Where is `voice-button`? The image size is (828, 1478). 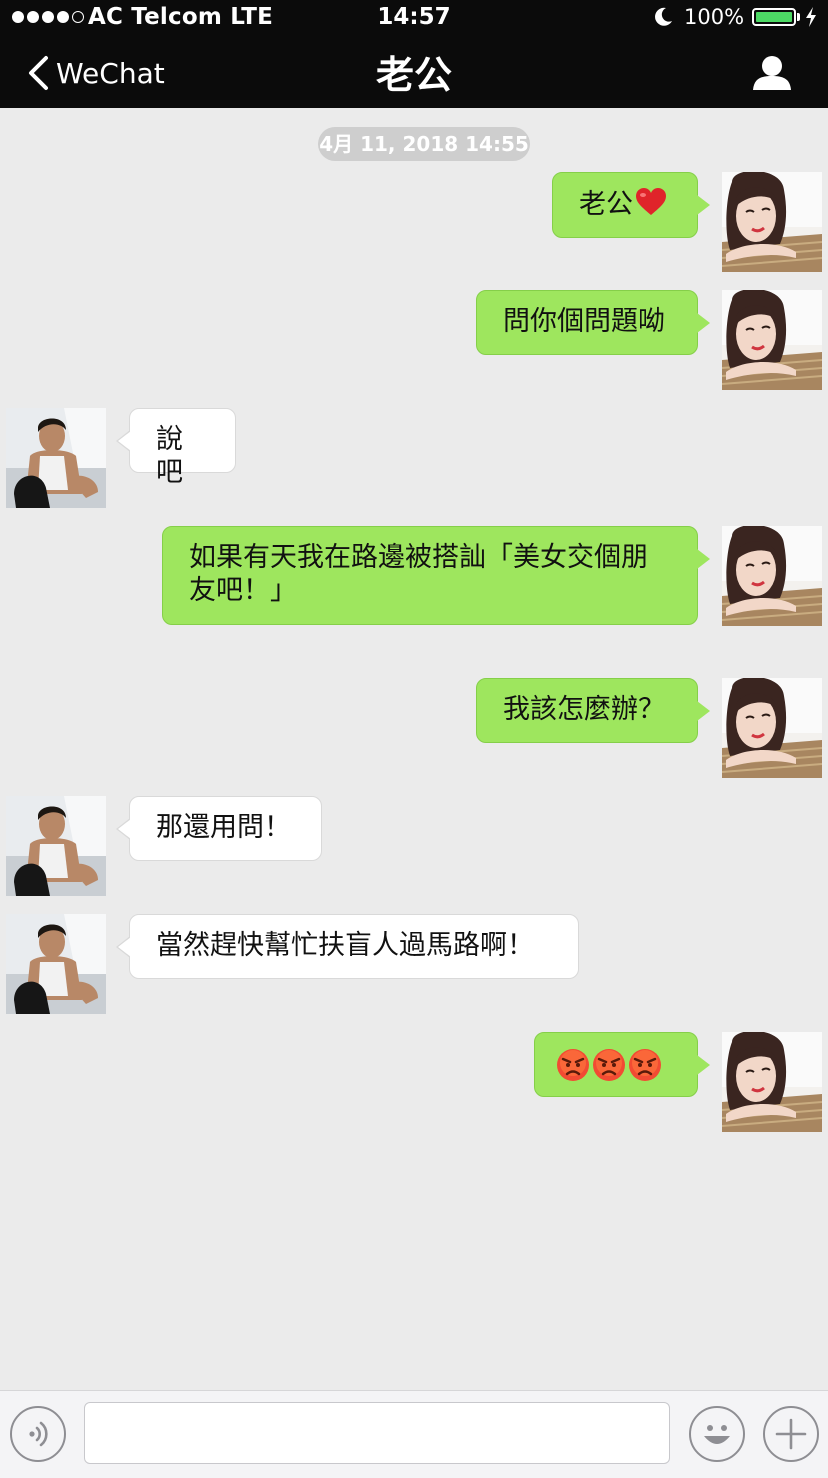 voice-button is located at coordinates (38, 1434).